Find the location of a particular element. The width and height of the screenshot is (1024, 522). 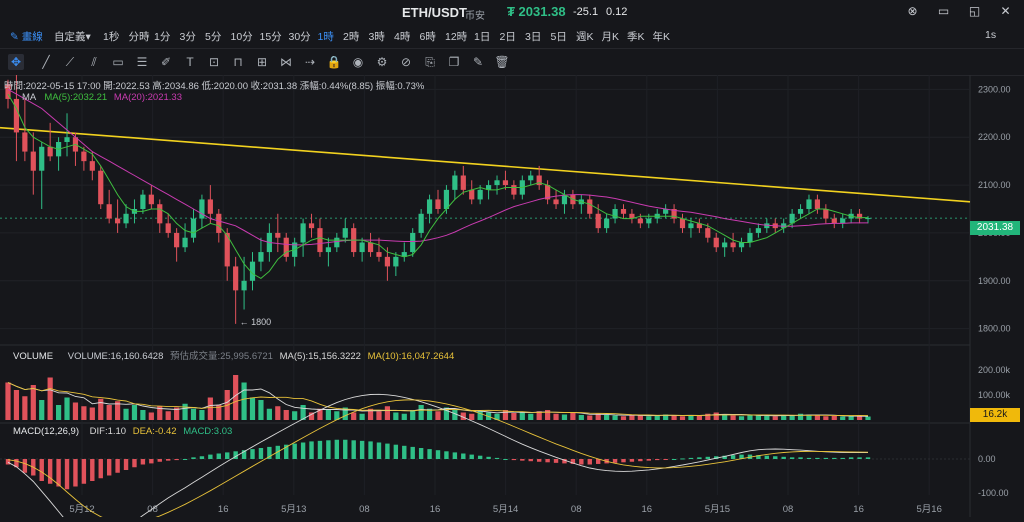

delete-icon: 🗑 is located at coordinates (502, 62).